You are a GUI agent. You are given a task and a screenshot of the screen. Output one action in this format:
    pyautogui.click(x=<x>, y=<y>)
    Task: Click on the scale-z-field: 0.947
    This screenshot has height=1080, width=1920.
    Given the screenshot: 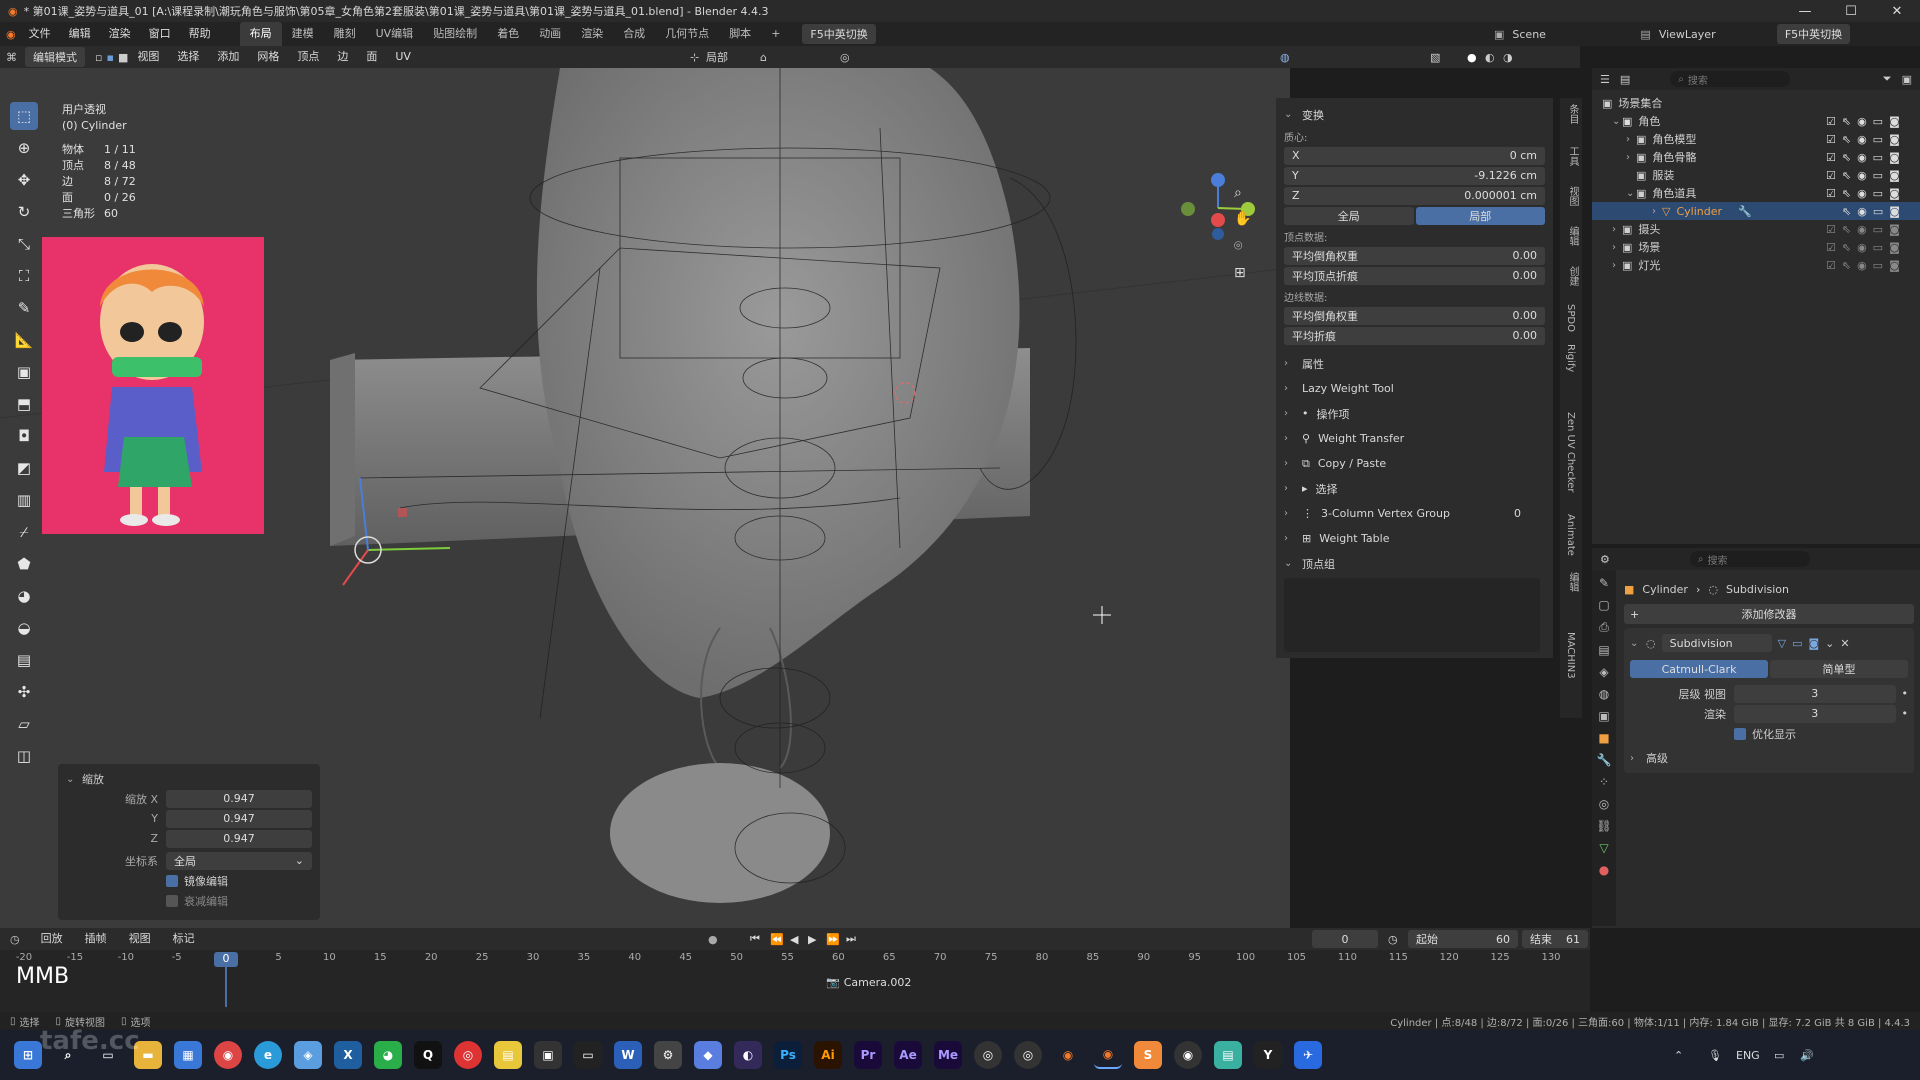 What is the action you would take?
    pyautogui.click(x=239, y=838)
    